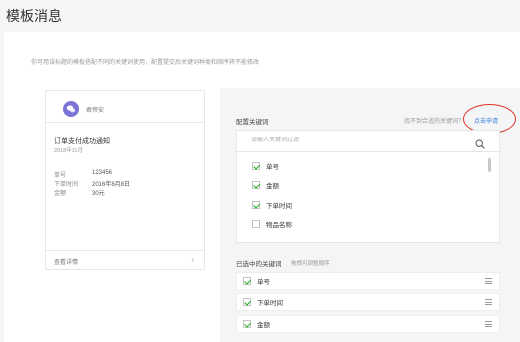 The image size is (520, 342). I want to click on selected-keyword-row: 金额, so click(368, 324).